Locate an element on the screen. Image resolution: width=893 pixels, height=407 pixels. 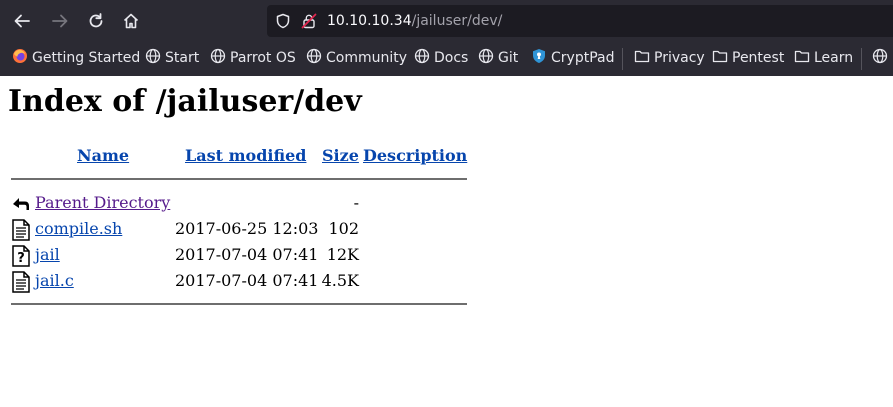
bookmark-label: Start is located at coordinates (182, 58).